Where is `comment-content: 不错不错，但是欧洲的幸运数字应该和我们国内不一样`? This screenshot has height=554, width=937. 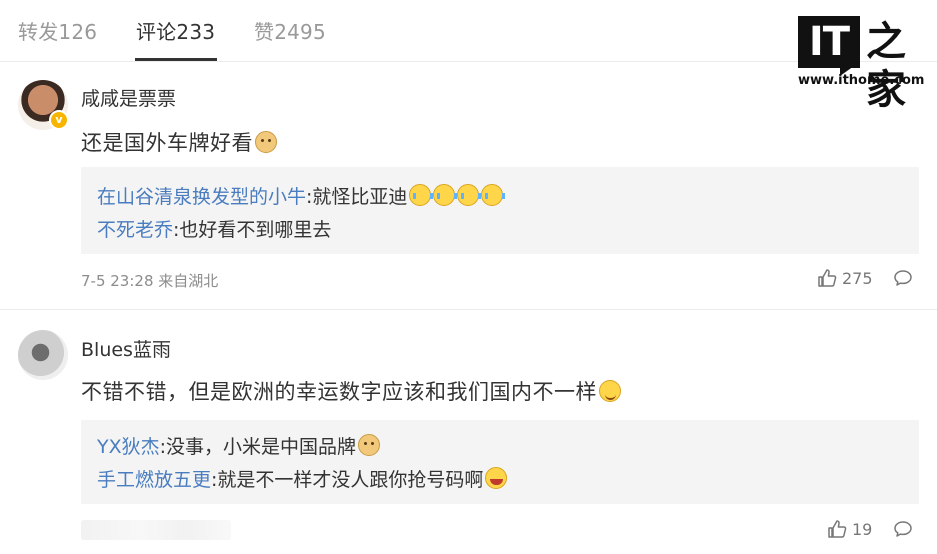
comment-content: 不错不错，但是欧洲的幸运数字应该和我们国内不一样 is located at coordinates (351, 391).